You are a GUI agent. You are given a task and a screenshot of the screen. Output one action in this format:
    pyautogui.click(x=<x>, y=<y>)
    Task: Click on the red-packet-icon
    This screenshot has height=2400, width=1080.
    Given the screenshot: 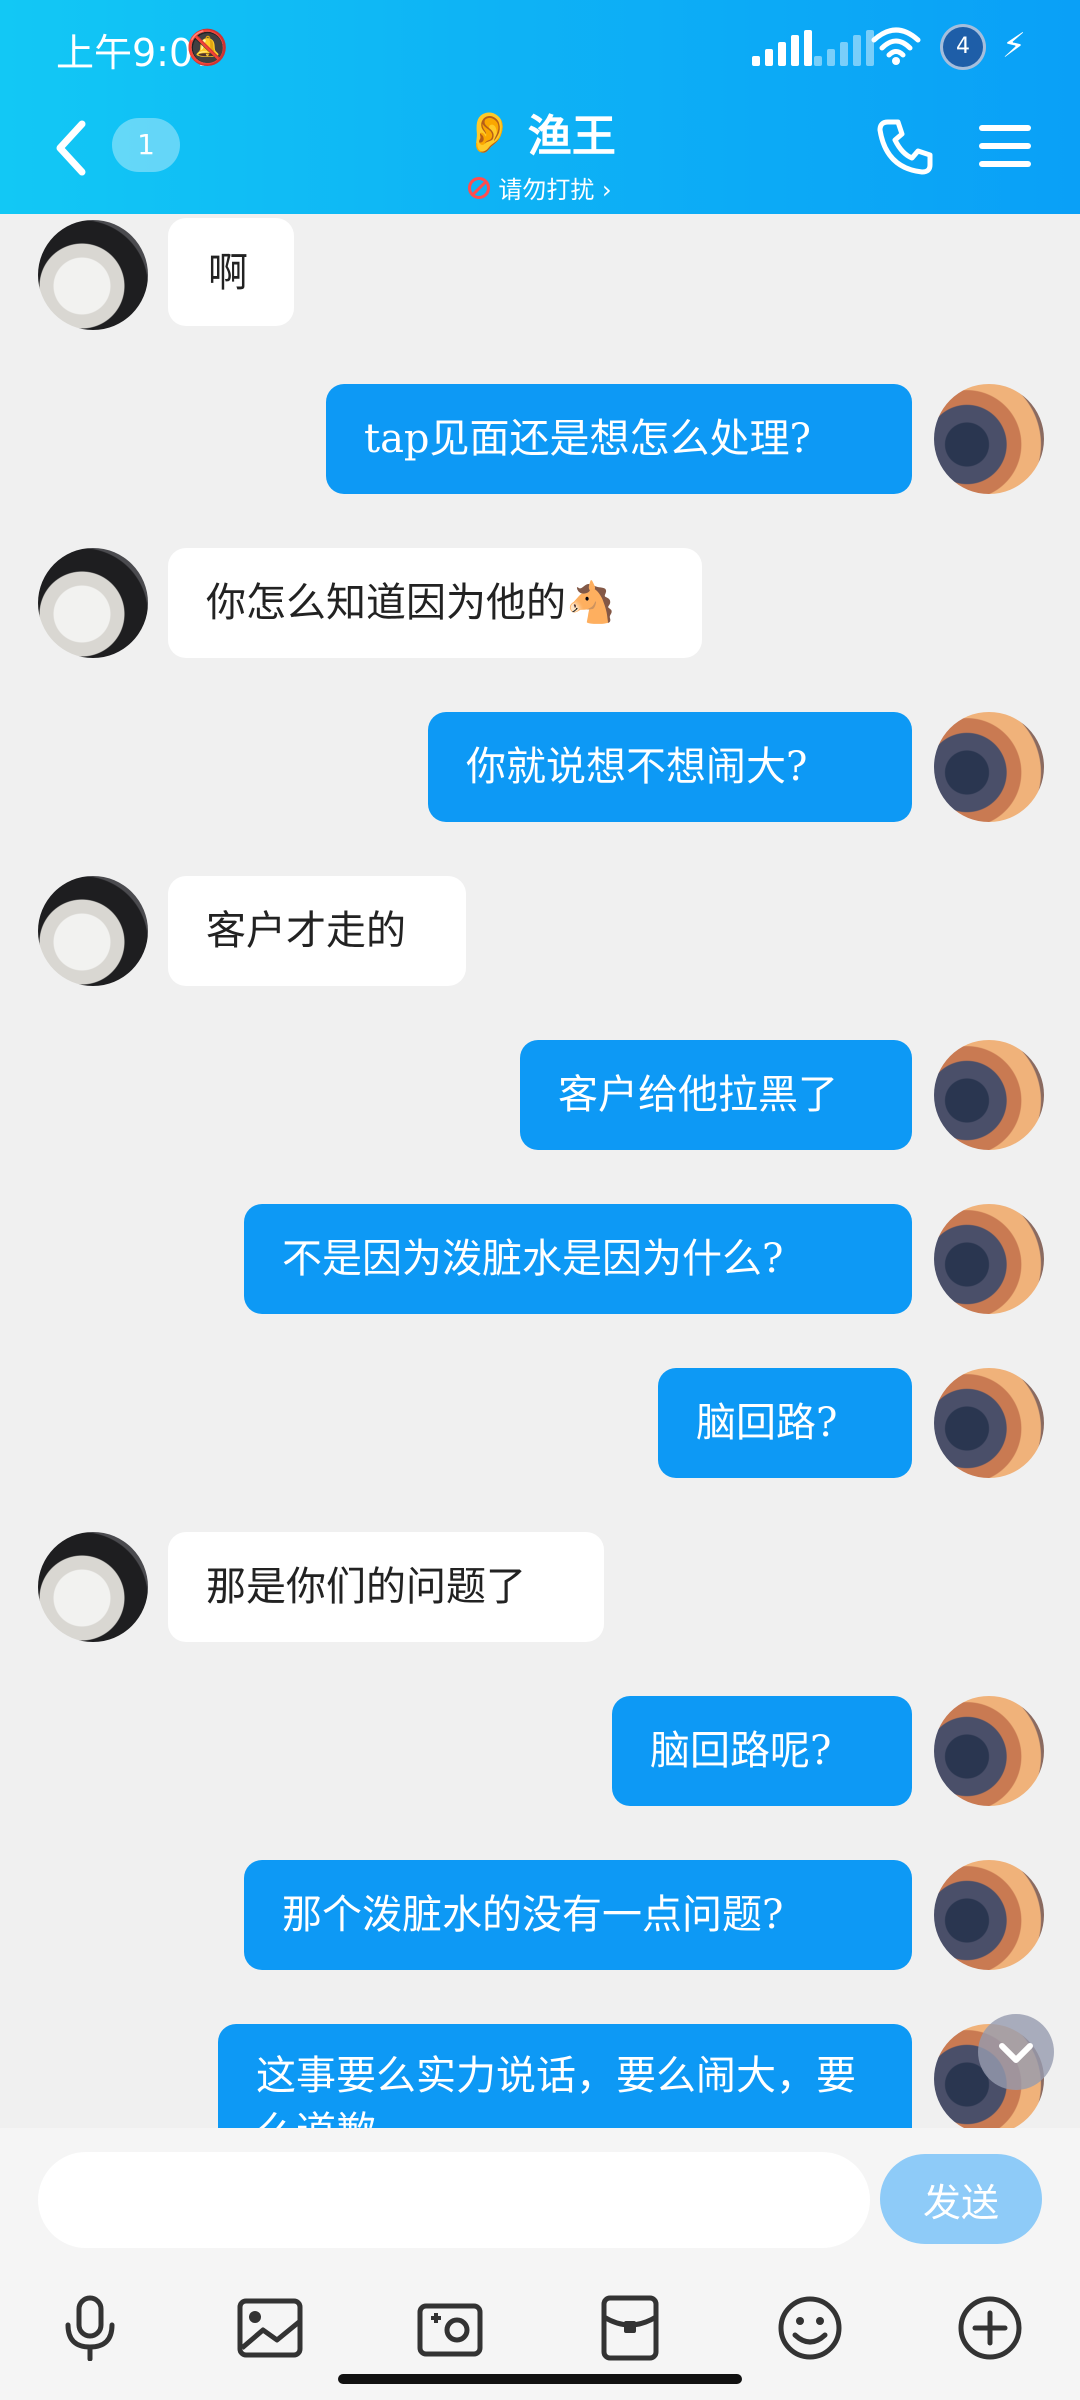 What is the action you would take?
    pyautogui.click(x=630, y=2328)
    